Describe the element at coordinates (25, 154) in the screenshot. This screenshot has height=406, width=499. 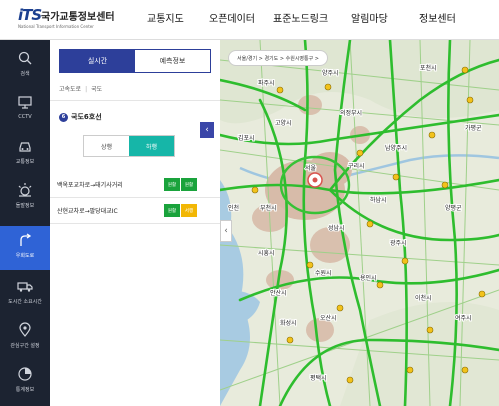
I see `nav-traffic: 교통정보` at that location.